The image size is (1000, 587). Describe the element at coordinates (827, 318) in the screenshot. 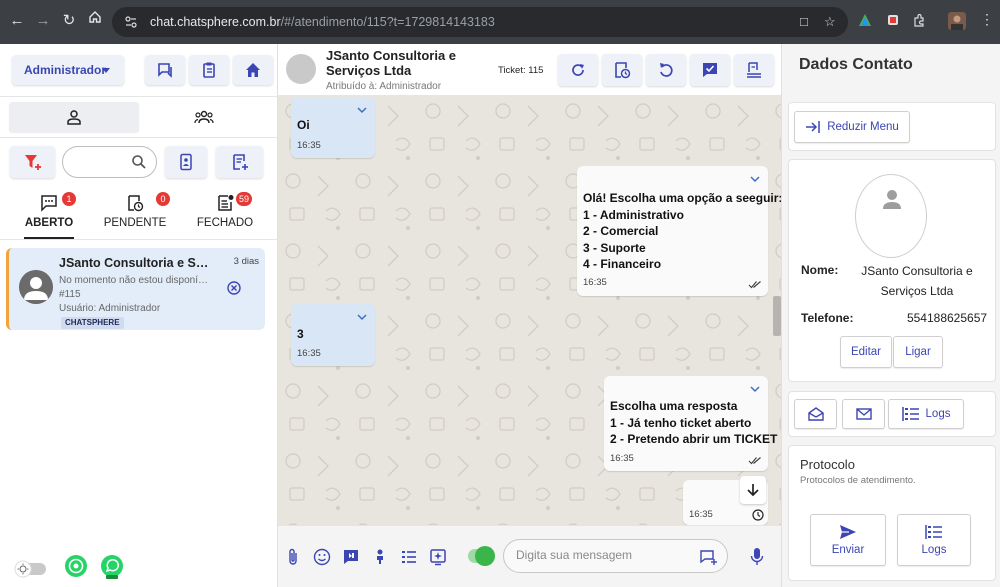

I see `phone-label: Telefone:` at that location.